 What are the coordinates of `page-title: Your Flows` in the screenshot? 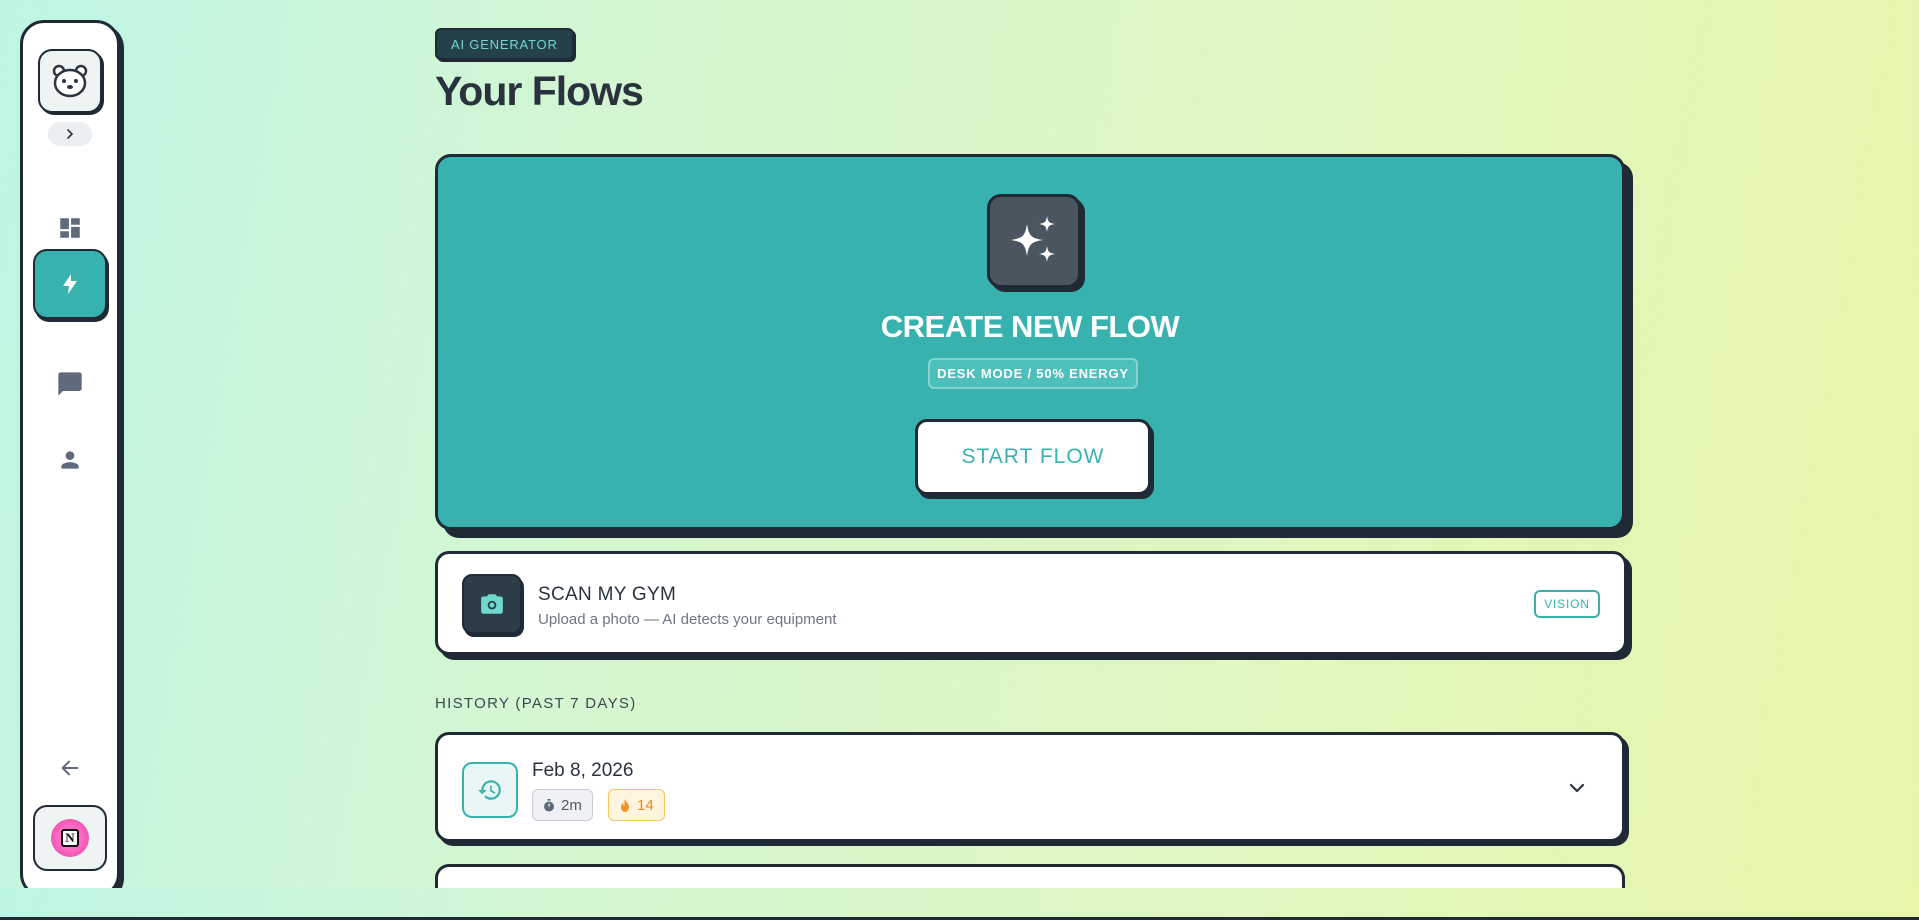 It's located at (539, 91).